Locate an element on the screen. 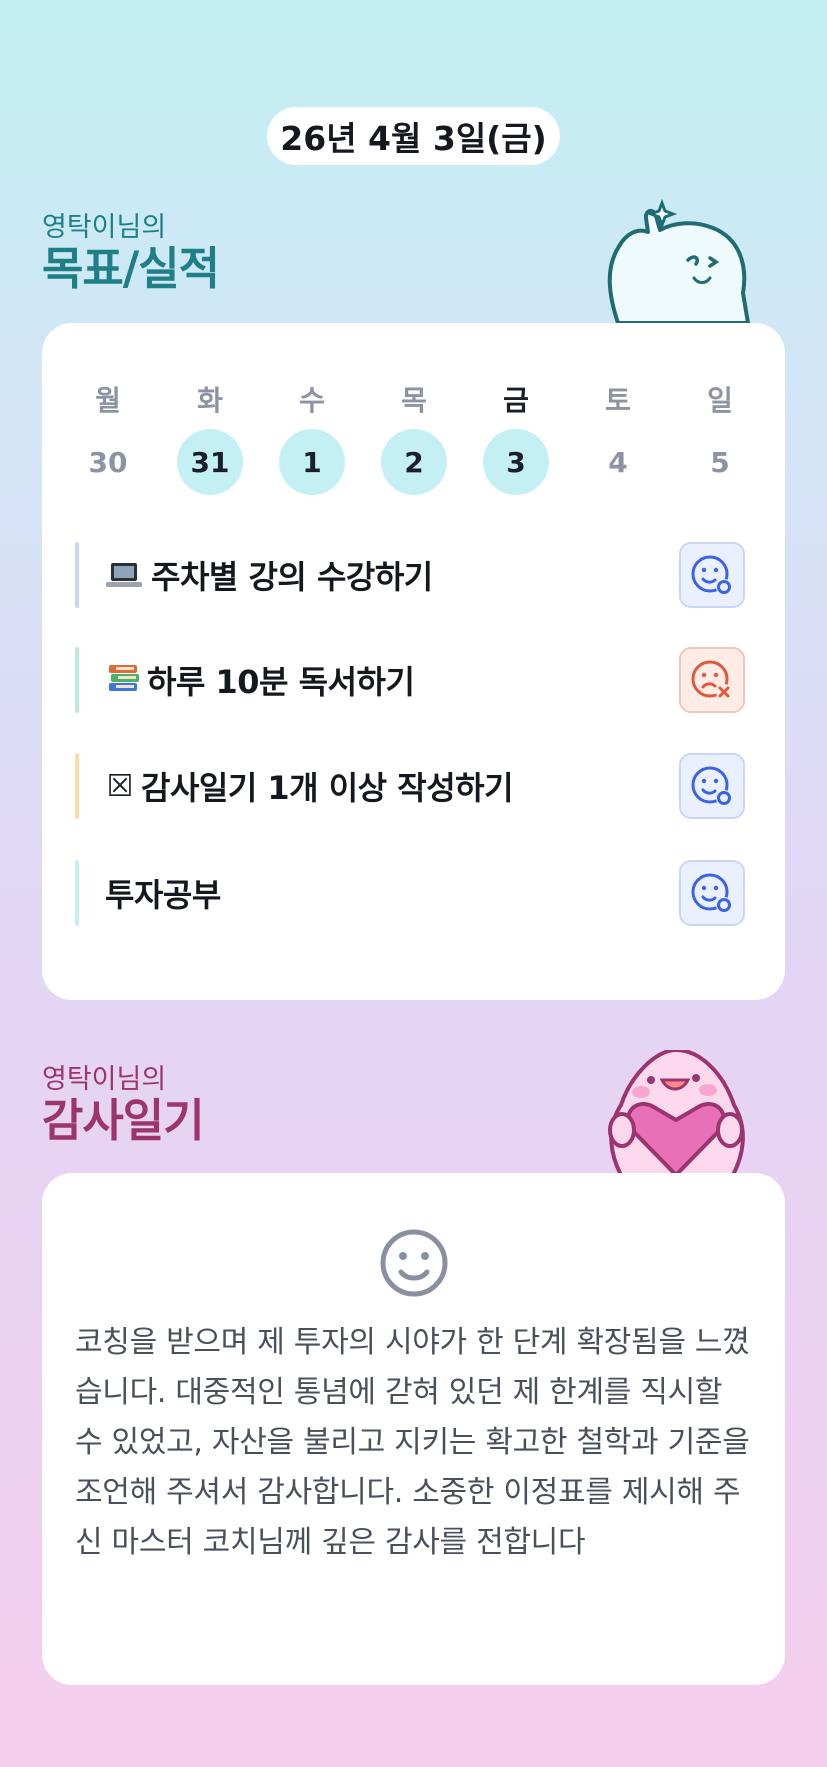 This screenshot has height=1767, width=827. day-name: 일 is located at coordinates (720, 400).